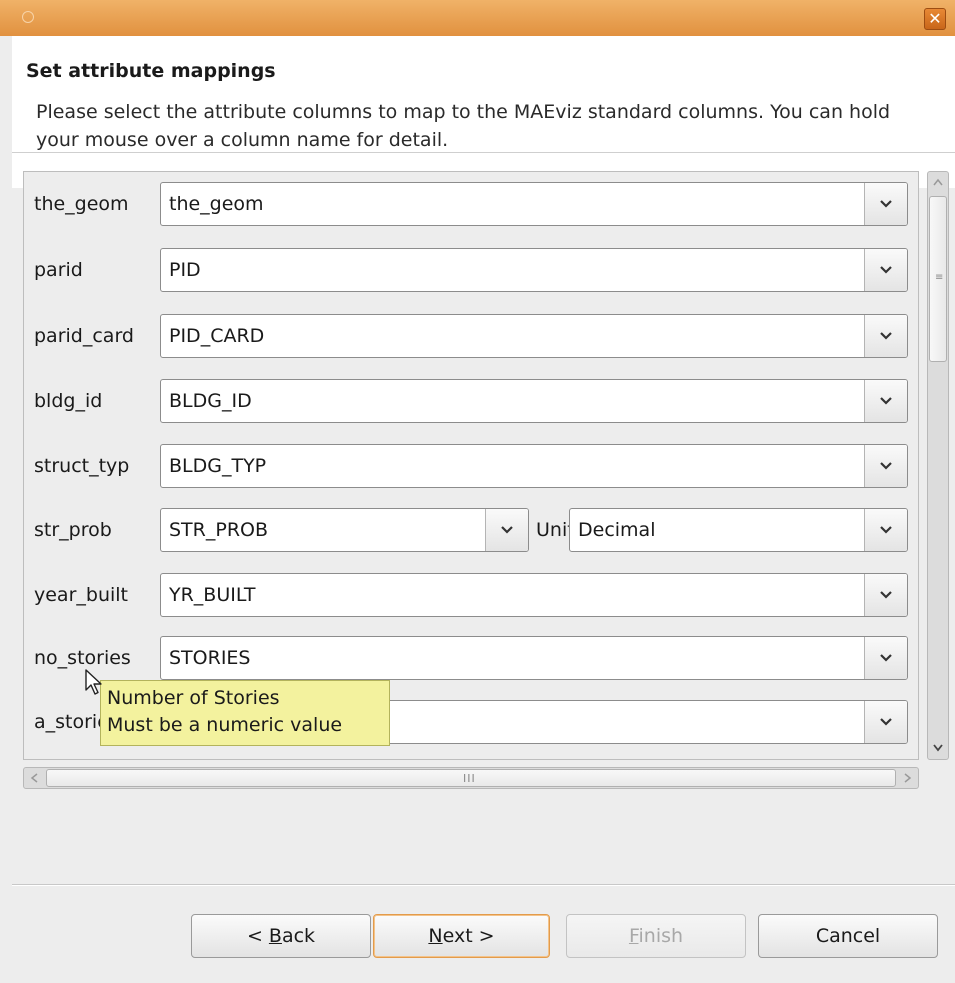 This screenshot has height=983, width=955. I want to click on combo-value: BLDG_ID, so click(210, 401).